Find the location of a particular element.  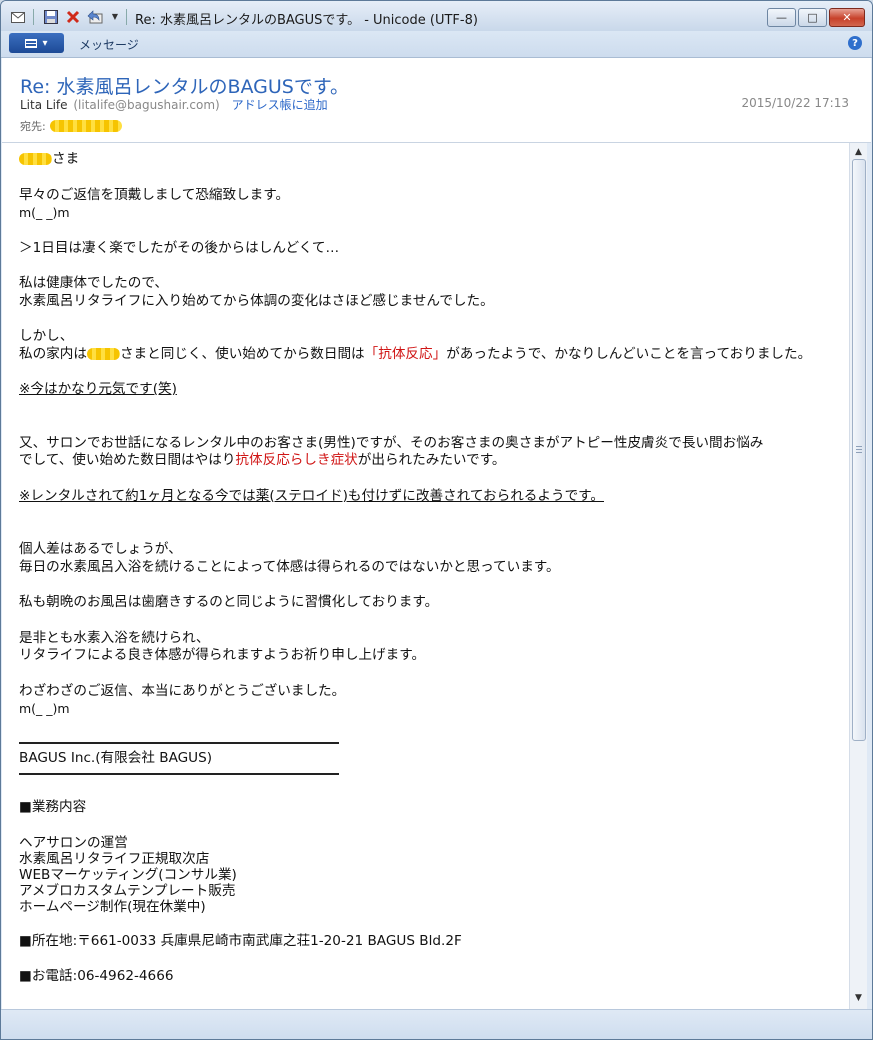

body-text: でして、使い始めた数日間はやはり is located at coordinates (127, 460).